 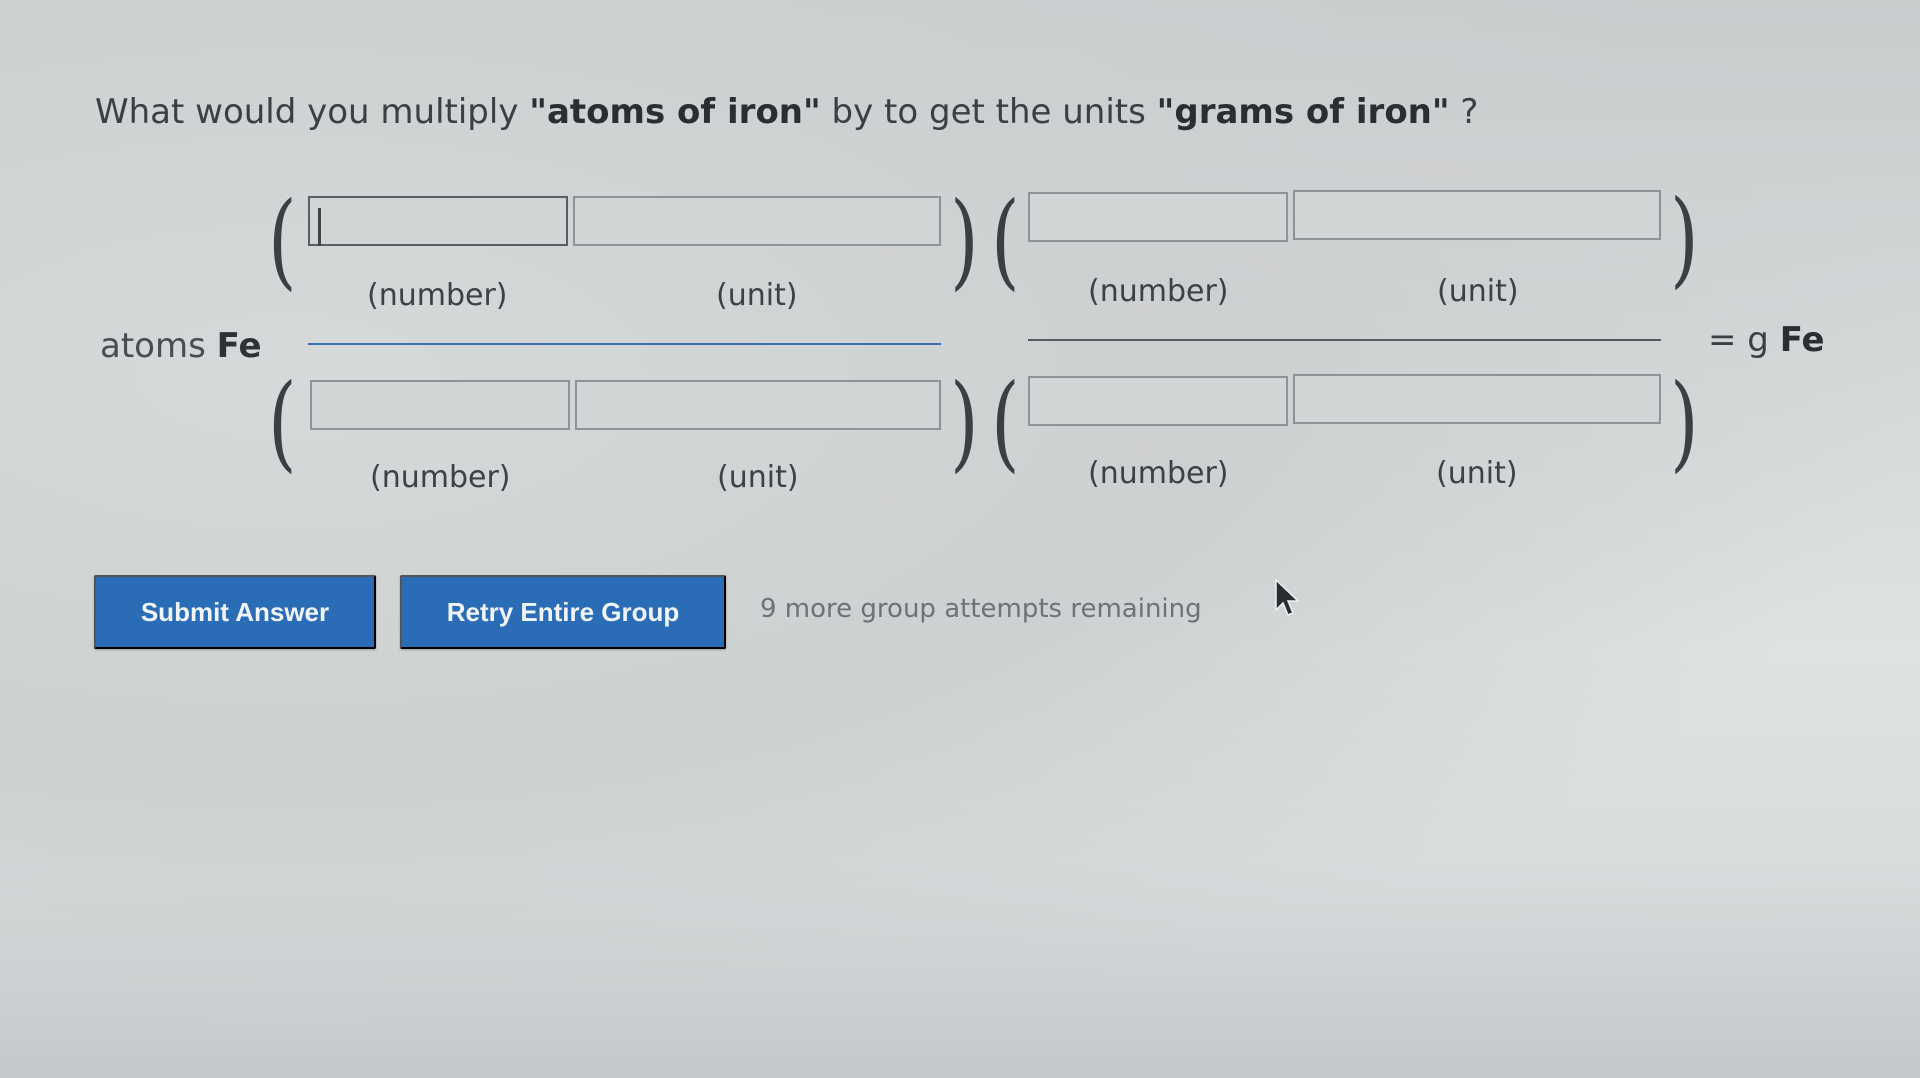 I want to click on factor1-numerator-number-input, so click(x=438, y=221).